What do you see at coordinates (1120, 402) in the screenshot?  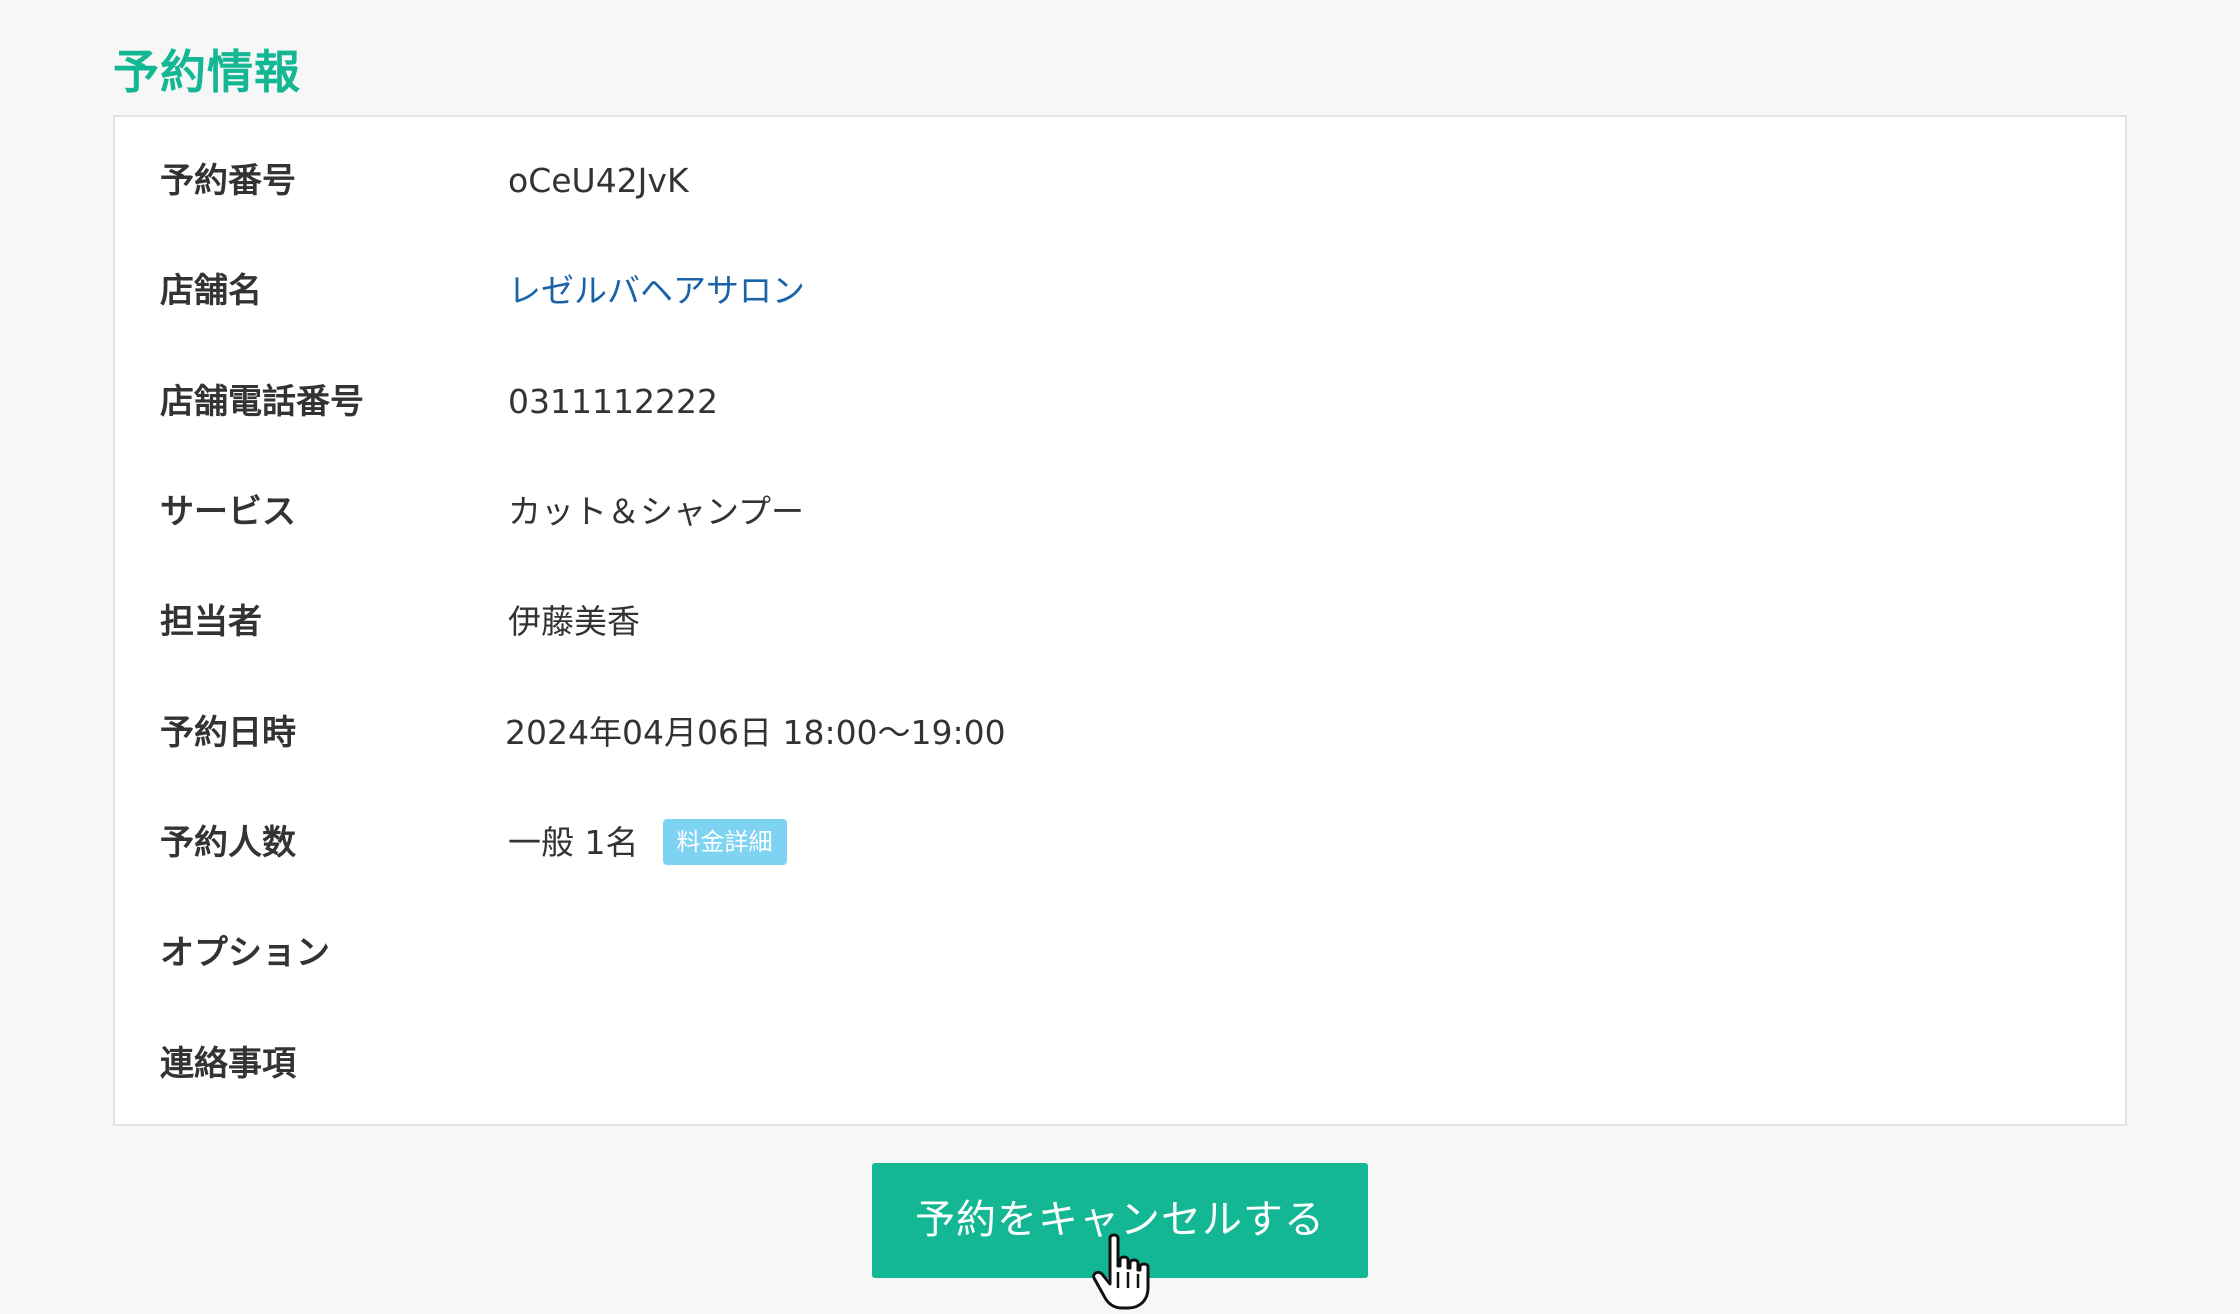 I see `row-store-phone: 店舗電話番号 0311112222` at bounding box center [1120, 402].